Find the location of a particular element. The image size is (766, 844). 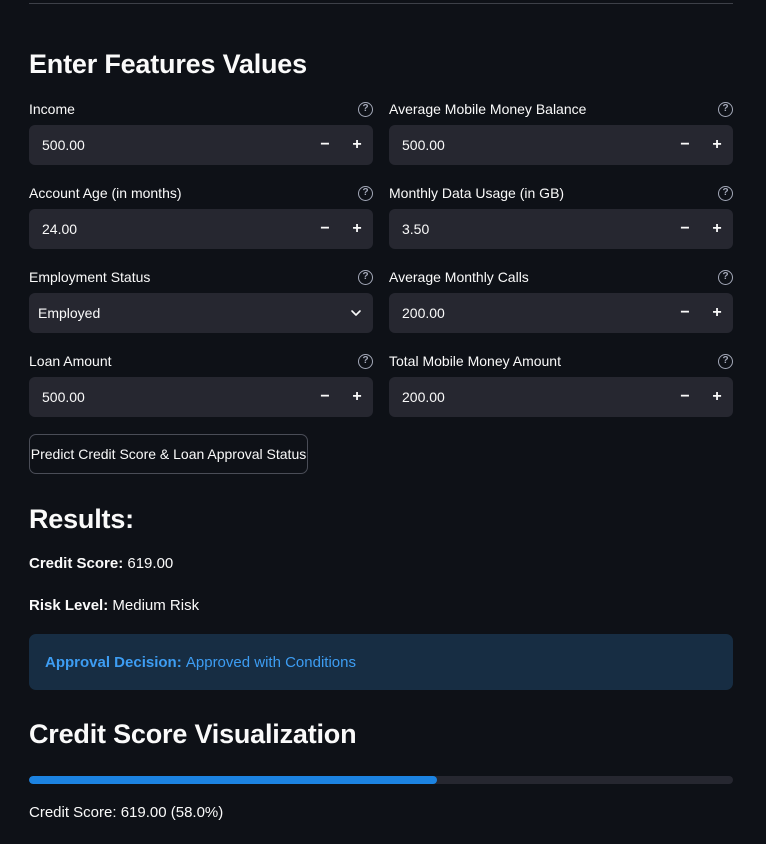

monthly-data-usage-field: Monthly Data Usage (in GB) ? 3.50 − + is located at coordinates (561, 216).